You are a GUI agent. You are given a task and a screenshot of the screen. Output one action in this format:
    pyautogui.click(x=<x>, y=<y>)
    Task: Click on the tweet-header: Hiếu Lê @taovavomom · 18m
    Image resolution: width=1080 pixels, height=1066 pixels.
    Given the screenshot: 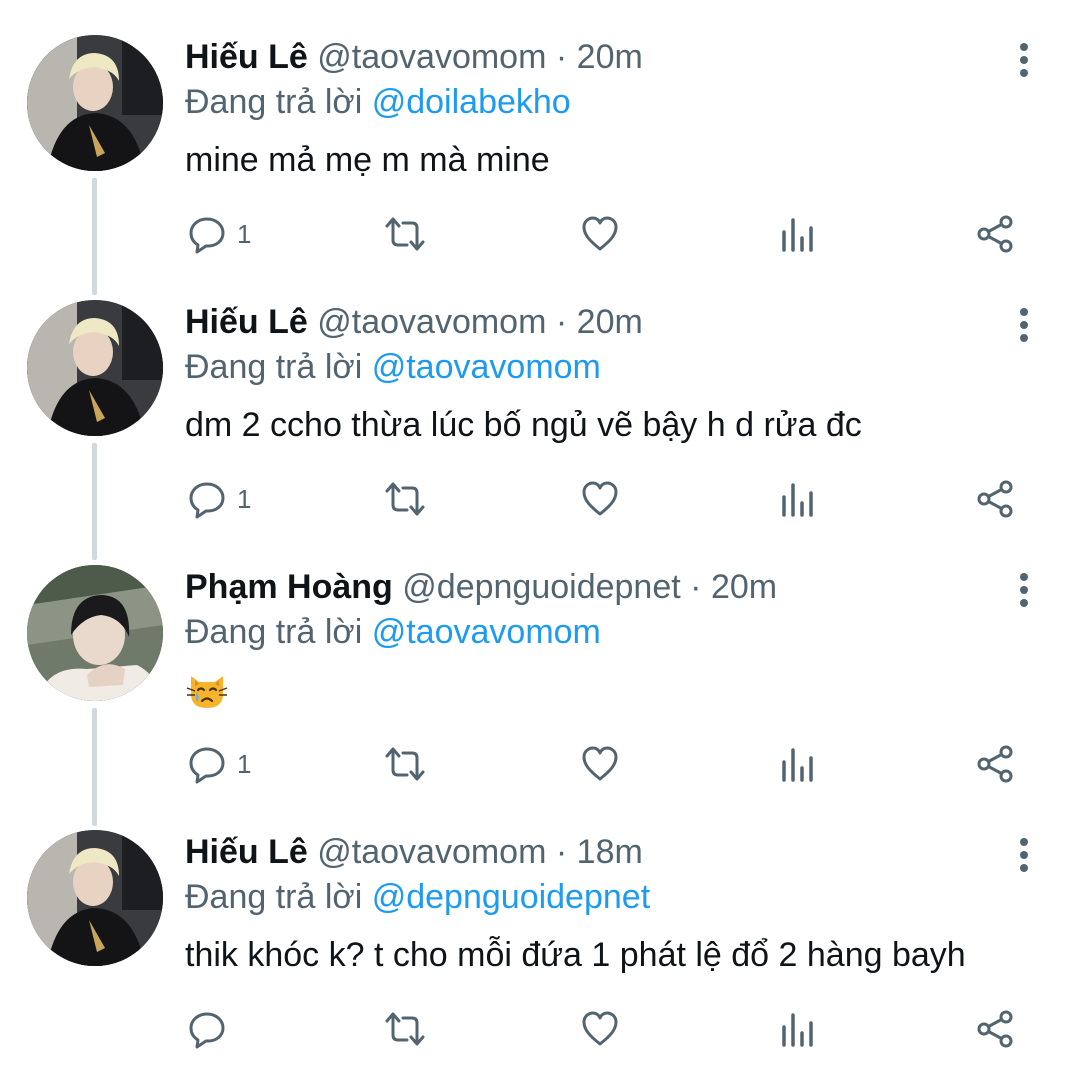 What is the action you would take?
    pyautogui.click(x=414, y=852)
    